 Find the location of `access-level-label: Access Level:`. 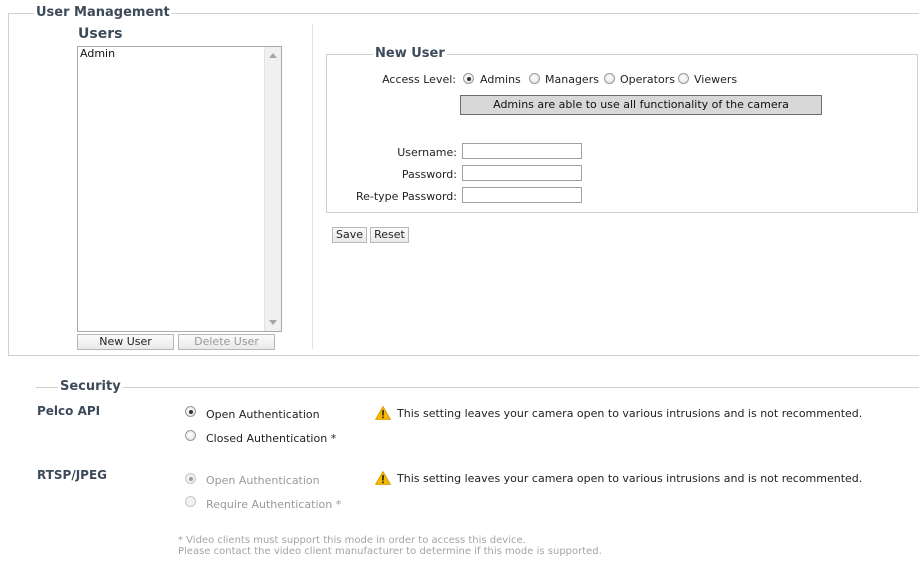

access-level-label: Access Level: is located at coordinates (419, 79).